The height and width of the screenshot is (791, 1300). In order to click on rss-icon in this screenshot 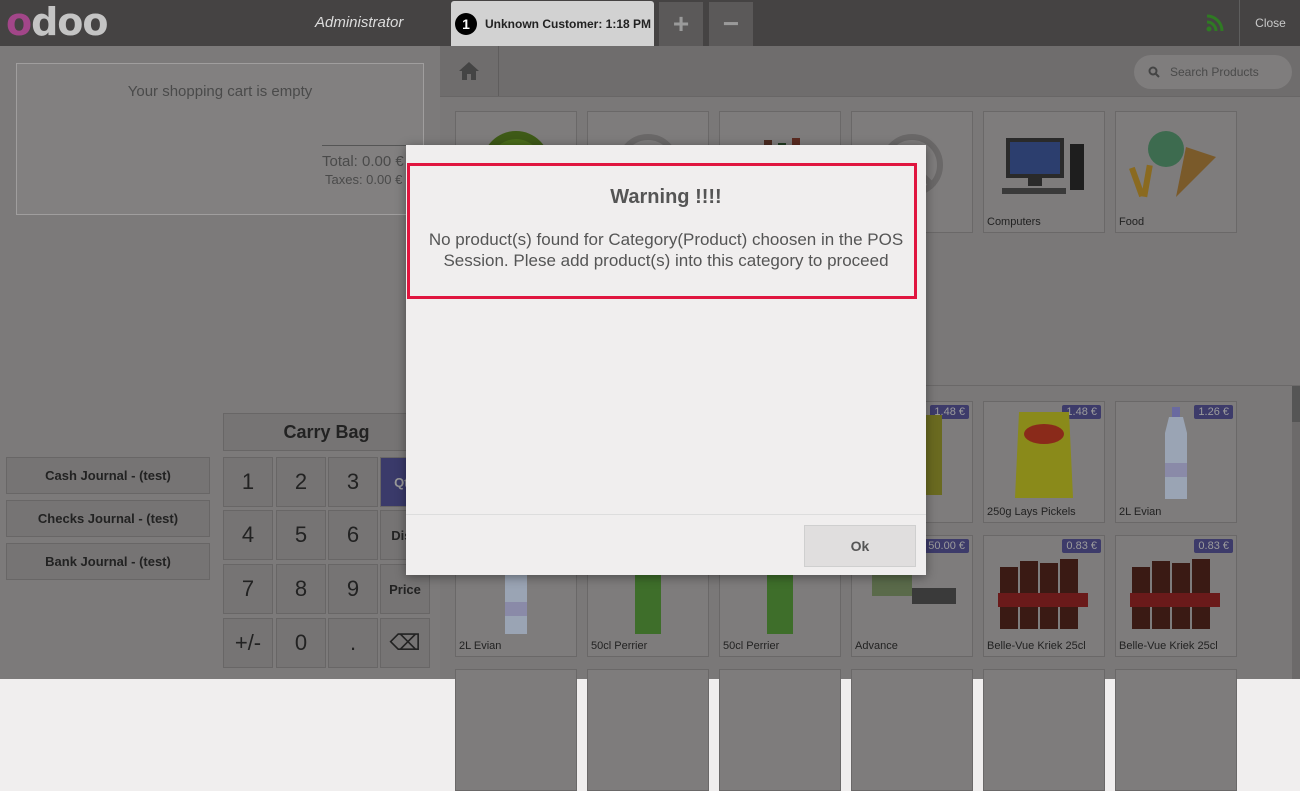, I will do `click(1215, 25)`.